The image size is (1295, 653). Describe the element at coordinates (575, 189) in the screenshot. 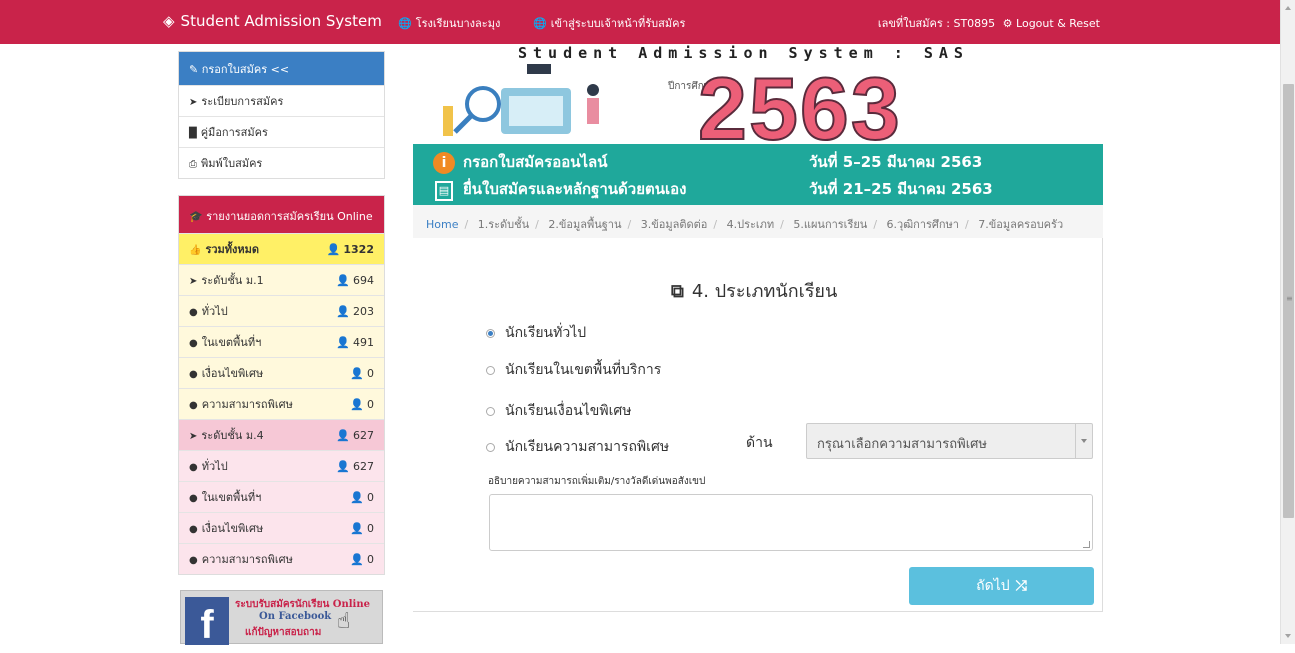

I see `submit-docs-text: ยื่นใบสมัครและหลักฐานด้วยตนเอง` at that location.